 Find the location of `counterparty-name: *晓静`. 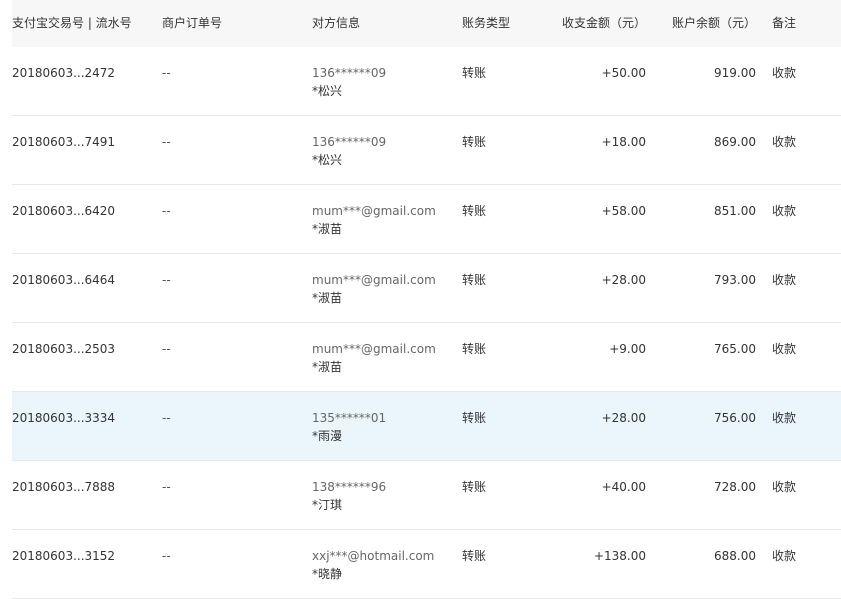

counterparty-name: *晓静 is located at coordinates (327, 574).